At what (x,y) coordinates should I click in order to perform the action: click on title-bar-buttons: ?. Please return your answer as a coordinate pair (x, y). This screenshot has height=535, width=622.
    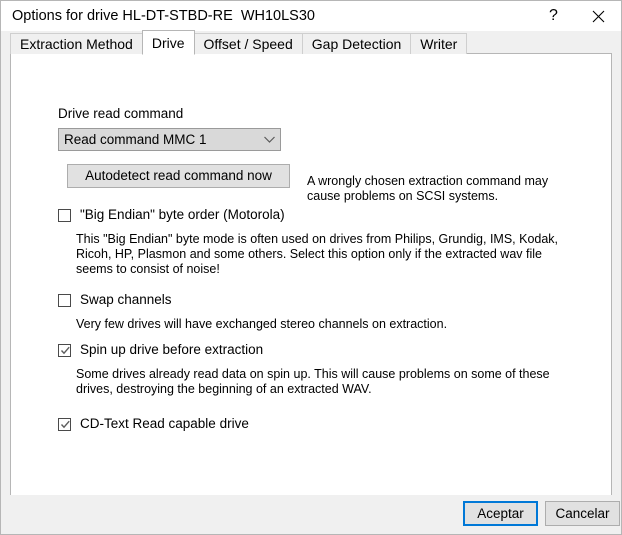
    Looking at the image, I should click on (576, 16).